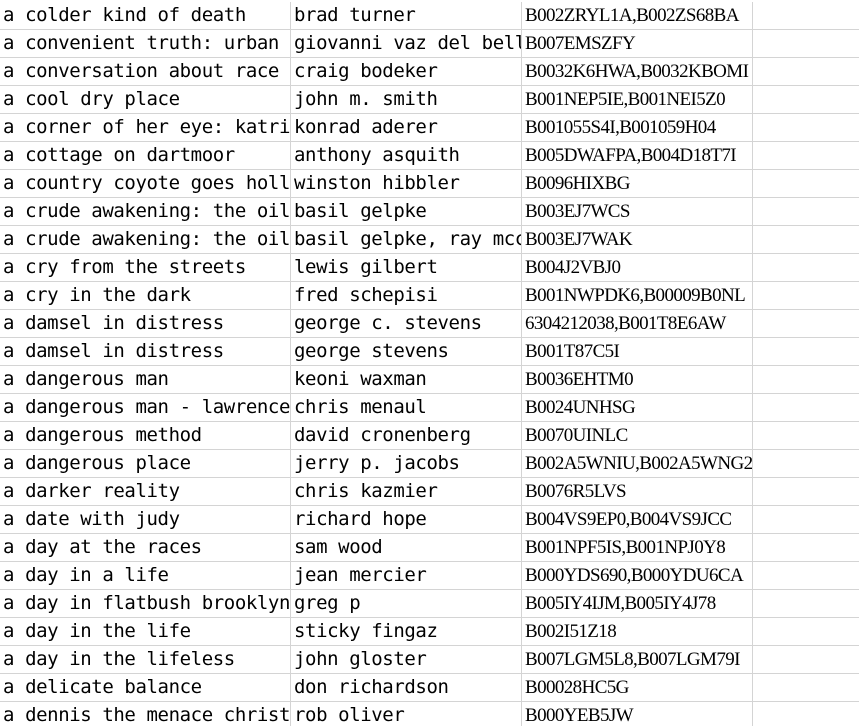 The height and width of the screenshot is (726, 859). What do you see at coordinates (406, 296) in the screenshot?
I see `cell-director: fred schepisi` at bounding box center [406, 296].